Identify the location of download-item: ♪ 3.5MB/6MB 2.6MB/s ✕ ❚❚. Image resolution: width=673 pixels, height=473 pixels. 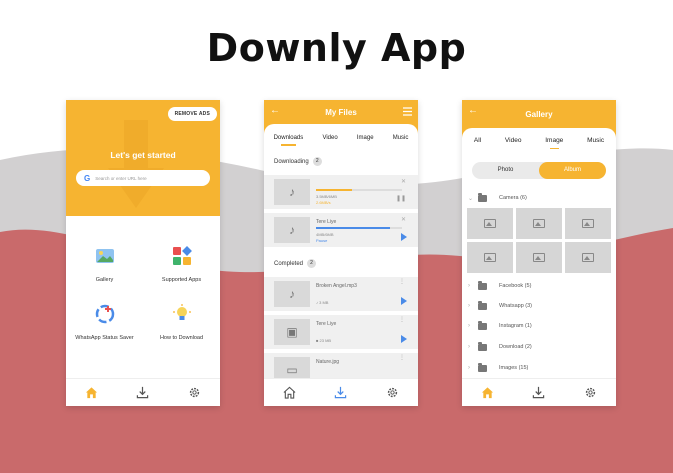
(341, 192).